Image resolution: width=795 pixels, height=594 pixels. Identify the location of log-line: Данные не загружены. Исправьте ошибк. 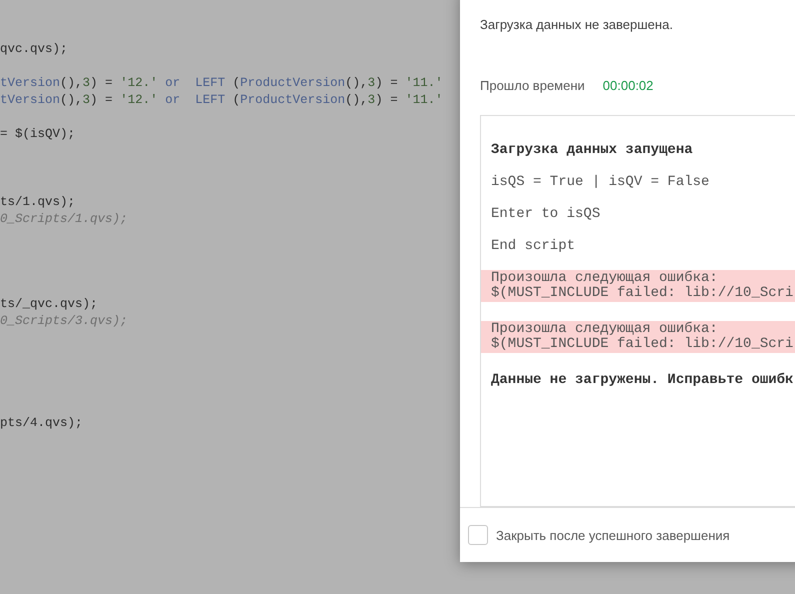
(642, 380).